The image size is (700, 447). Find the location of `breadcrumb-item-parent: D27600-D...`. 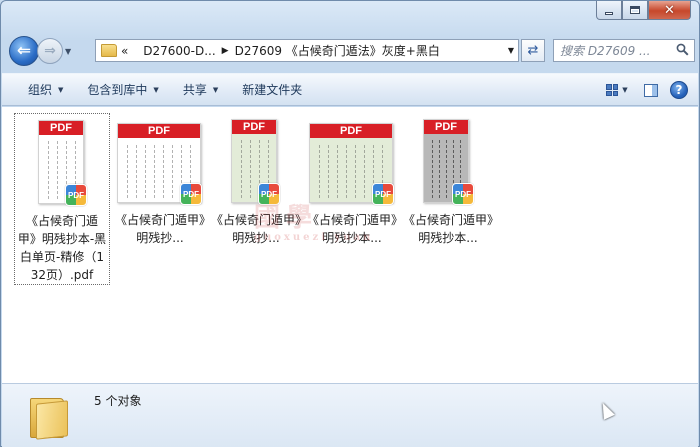

breadcrumb-item-parent: D27600-D... is located at coordinates (179, 51).